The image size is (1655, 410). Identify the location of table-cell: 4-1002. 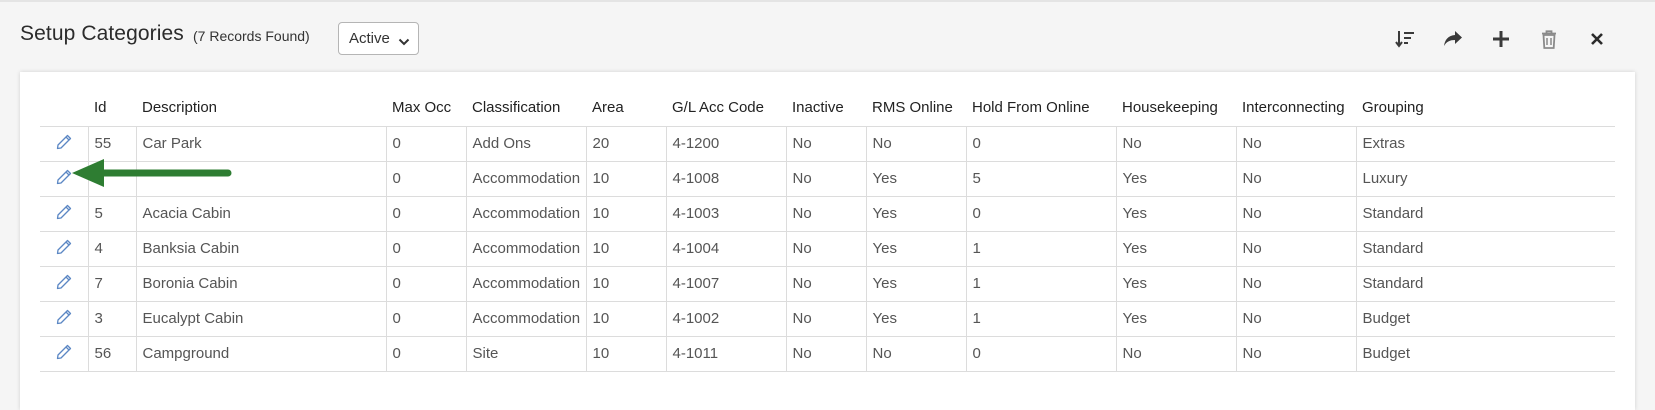
(725, 319).